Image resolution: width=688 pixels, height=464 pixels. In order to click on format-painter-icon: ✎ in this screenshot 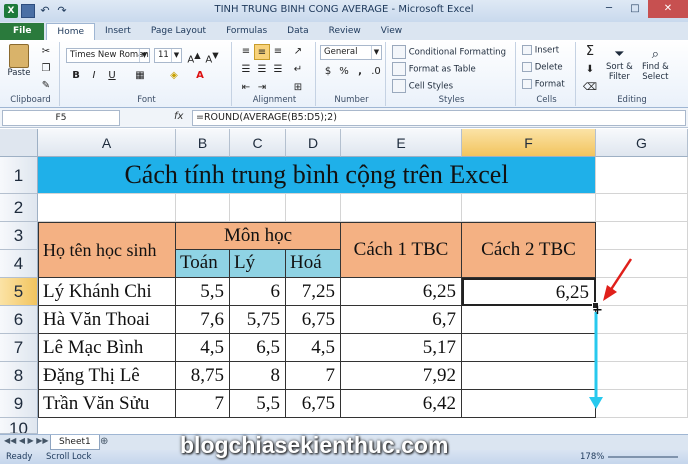, I will do `click(46, 86)`.